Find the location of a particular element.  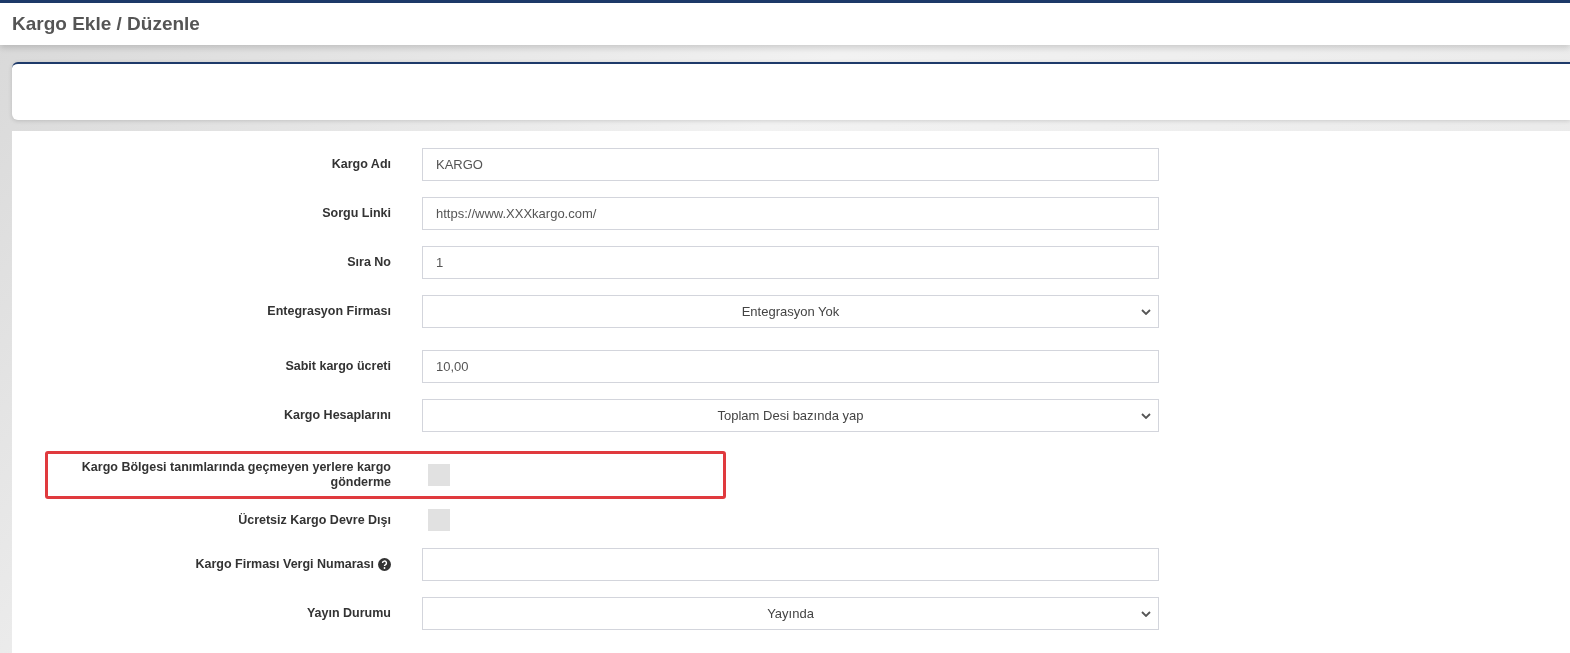

select-field: Entegrasyon Yok is located at coordinates (790, 311).